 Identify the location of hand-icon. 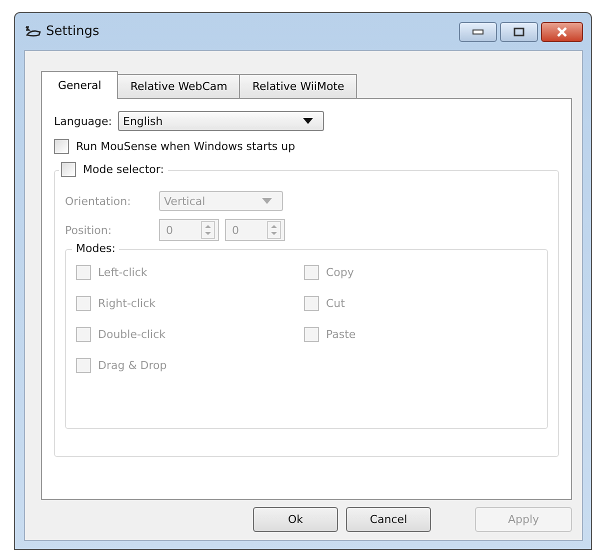
(33, 31).